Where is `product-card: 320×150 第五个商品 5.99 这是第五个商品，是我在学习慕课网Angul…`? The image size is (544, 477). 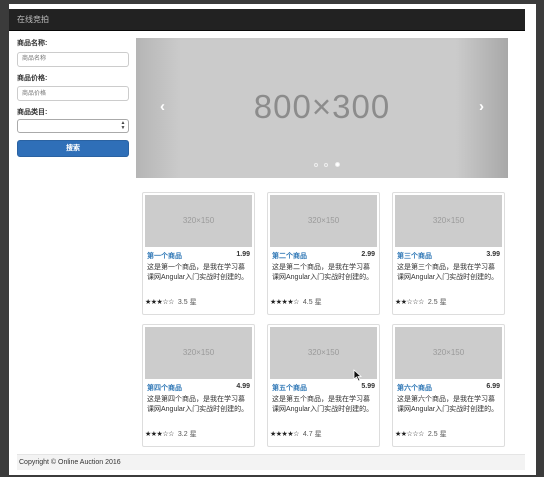 product-card: 320×150 第五个商品 5.99 这是第五个商品，是我在学习慕课网Angul… is located at coordinates (323, 385).